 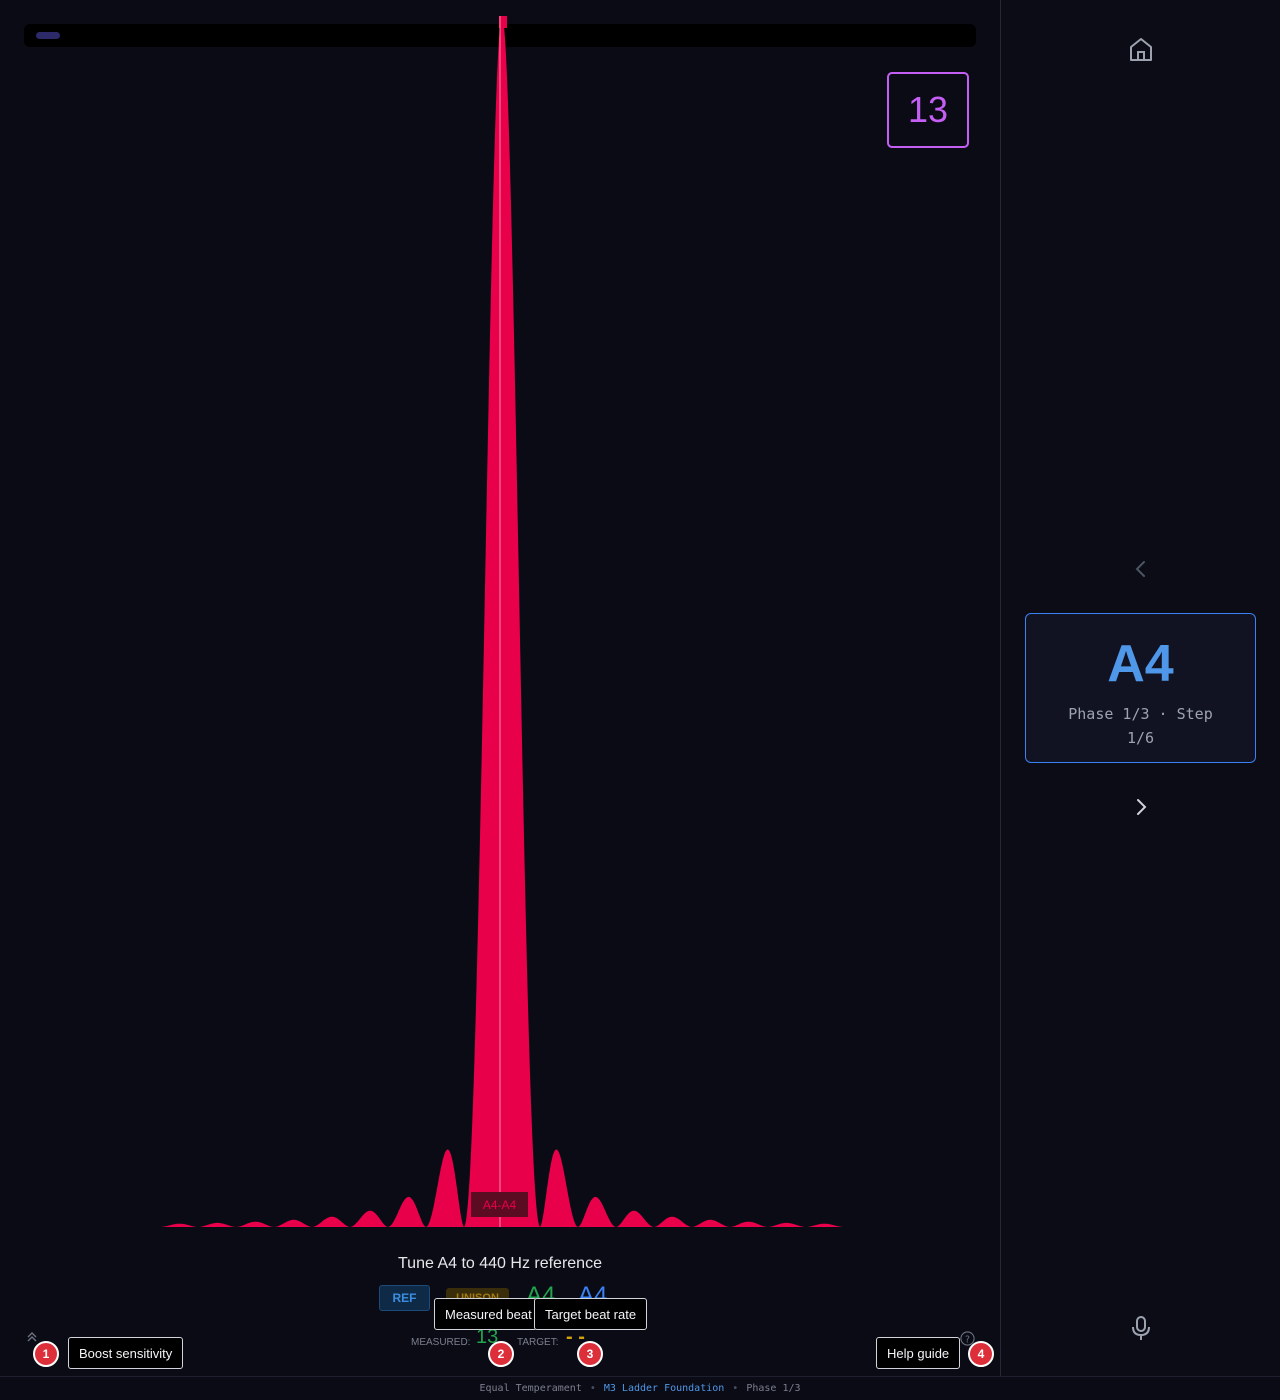 What do you see at coordinates (1141, 807) in the screenshot?
I see `chevron-right-icon` at bounding box center [1141, 807].